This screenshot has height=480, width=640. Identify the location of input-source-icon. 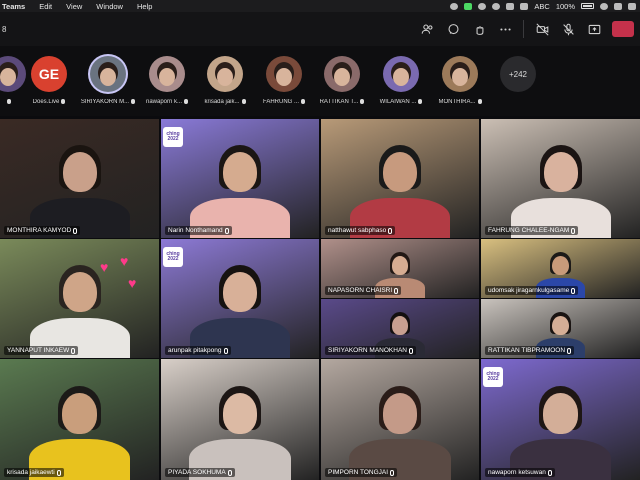
(524, 6).